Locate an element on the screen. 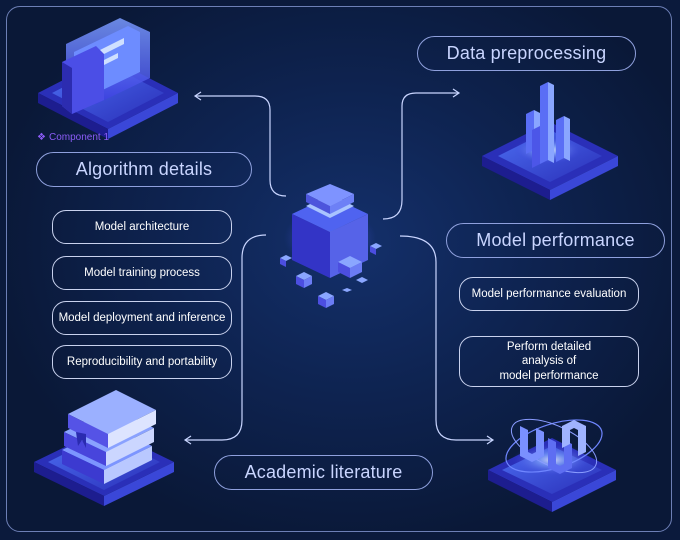 The width and height of the screenshot is (680, 540). item-model-deployment: Model deployment and inference is located at coordinates (142, 318).